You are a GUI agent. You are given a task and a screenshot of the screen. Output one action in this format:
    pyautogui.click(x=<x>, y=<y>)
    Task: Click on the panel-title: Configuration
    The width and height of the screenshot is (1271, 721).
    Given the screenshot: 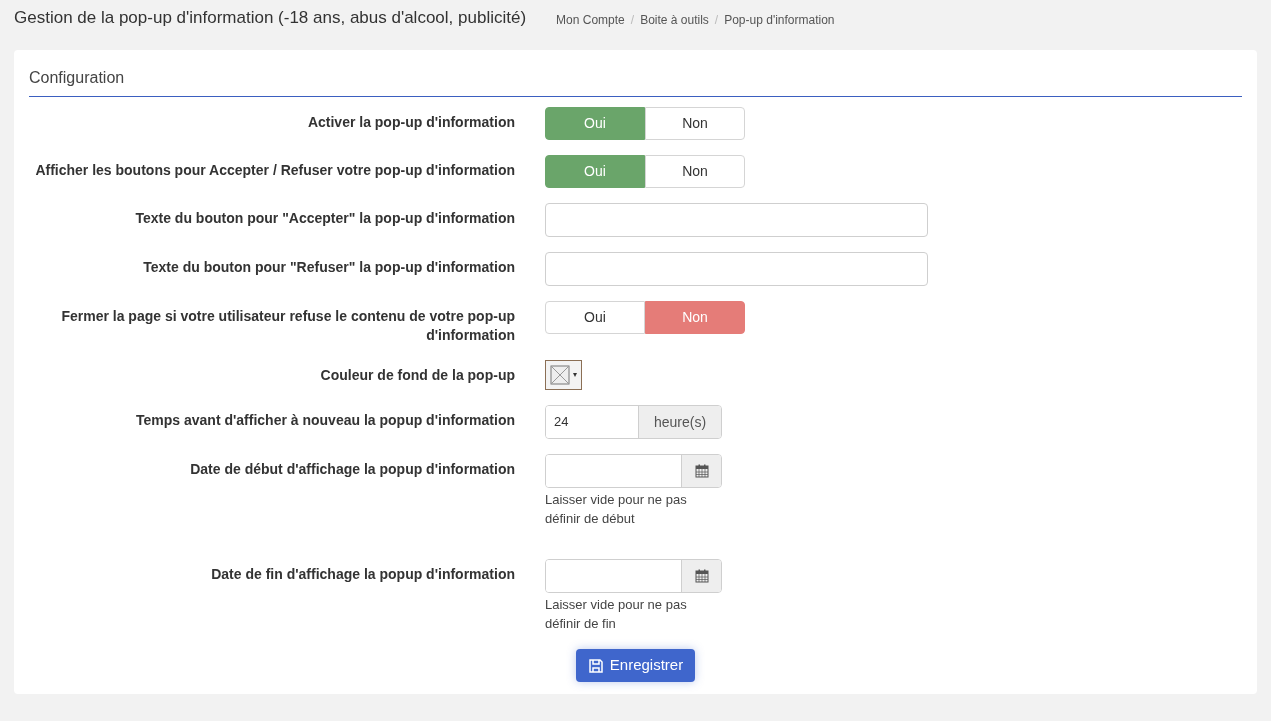 What is the action you would take?
    pyautogui.click(x=635, y=73)
    